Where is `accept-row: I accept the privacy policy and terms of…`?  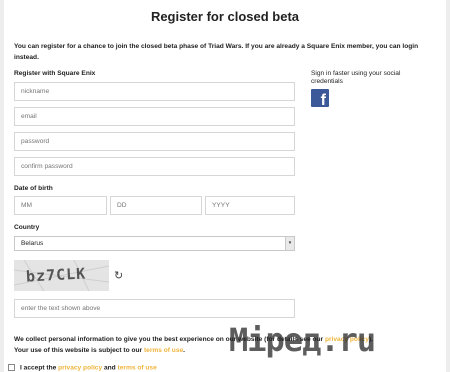 accept-row: I accept the privacy policy and terms of… is located at coordinates (82, 367).